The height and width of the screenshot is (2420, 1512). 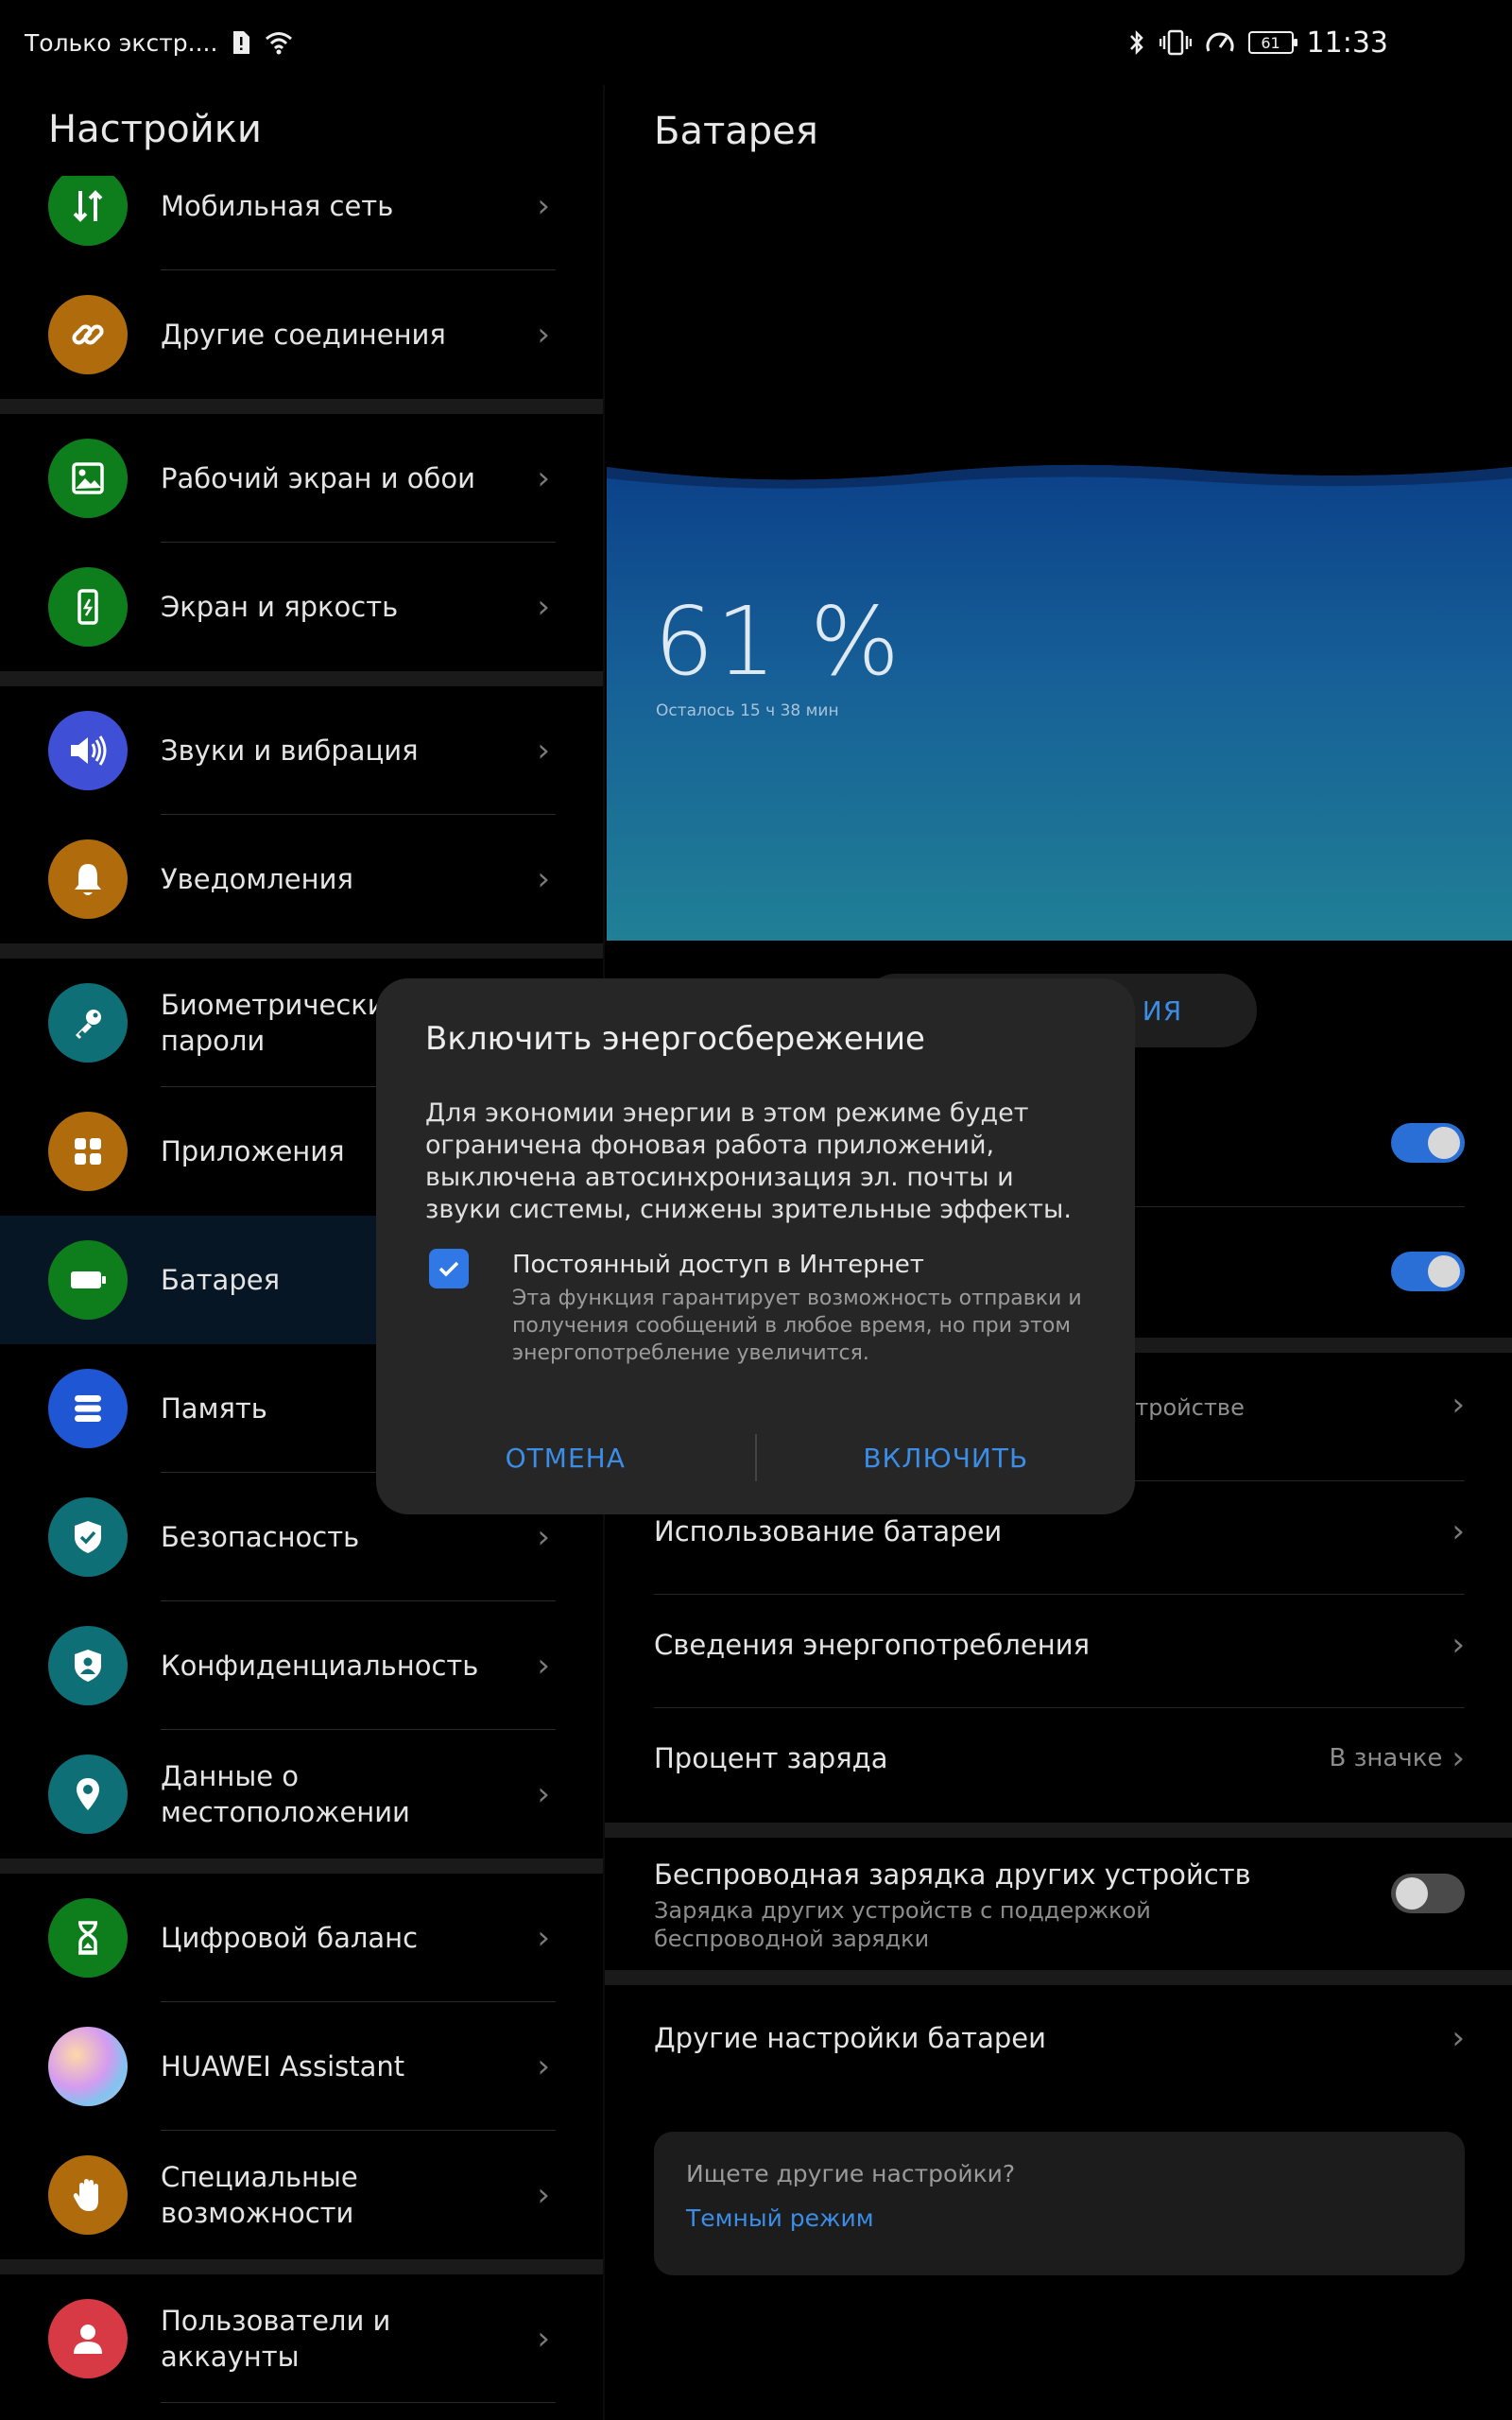 What do you see at coordinates (1347, 43) in the screenshot?
I see `clock: 11:33` at bounding box center [1347, 43].